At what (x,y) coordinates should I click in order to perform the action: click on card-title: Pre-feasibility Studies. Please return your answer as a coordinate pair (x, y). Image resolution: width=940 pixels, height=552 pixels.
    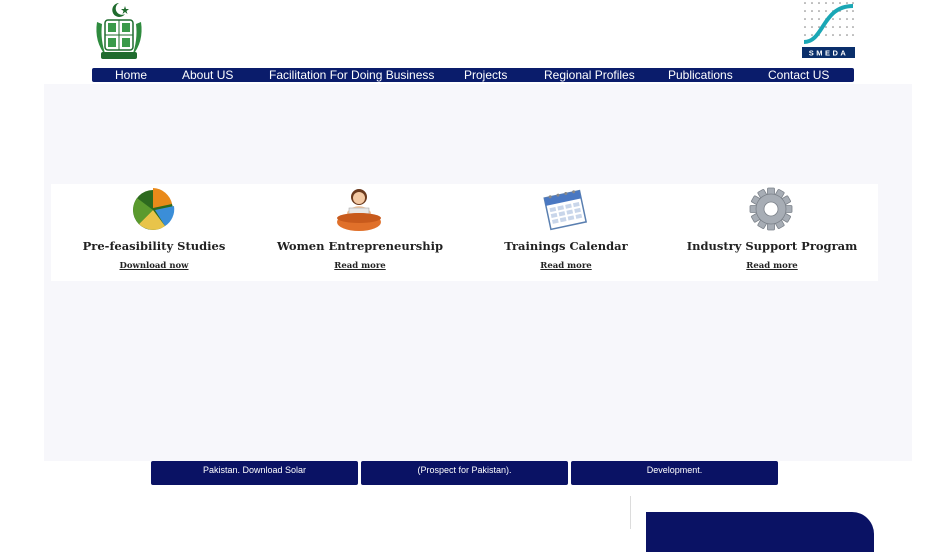
    Looking at the image, I should click on (154, 246).